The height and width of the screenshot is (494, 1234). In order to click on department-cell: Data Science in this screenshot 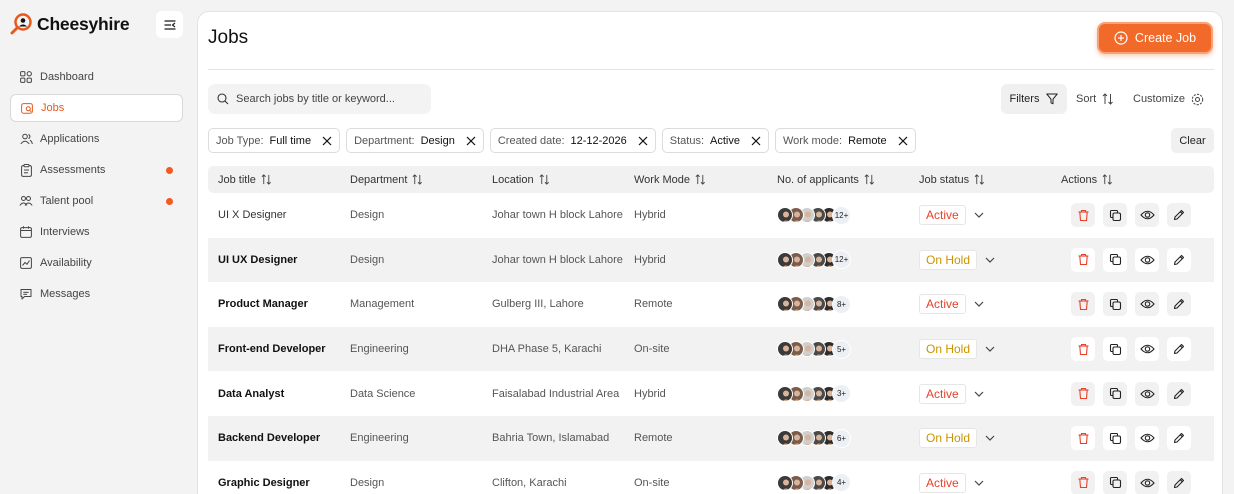, I will do `click(383, 393)`.